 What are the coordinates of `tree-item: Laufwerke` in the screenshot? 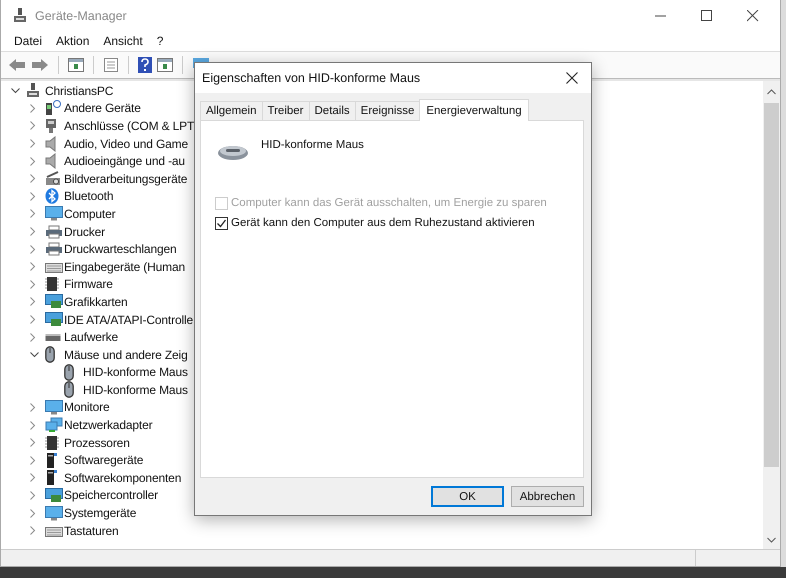 It's located at (91, 337).